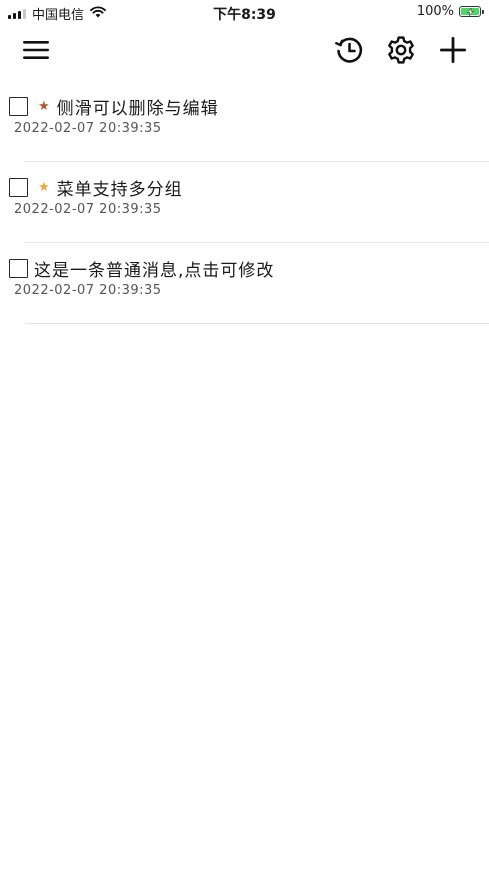 Image resolution: width=489 pixels, height=875 pixels. Describe the element at coordinates (453, 50) in the screenshot. I see `plus-icon` at that location.